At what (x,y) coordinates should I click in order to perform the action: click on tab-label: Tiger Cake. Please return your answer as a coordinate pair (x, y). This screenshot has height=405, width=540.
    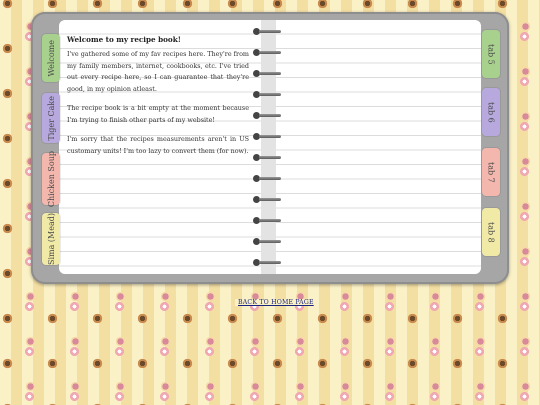
    Looking at the image, I should click on (51, 118).